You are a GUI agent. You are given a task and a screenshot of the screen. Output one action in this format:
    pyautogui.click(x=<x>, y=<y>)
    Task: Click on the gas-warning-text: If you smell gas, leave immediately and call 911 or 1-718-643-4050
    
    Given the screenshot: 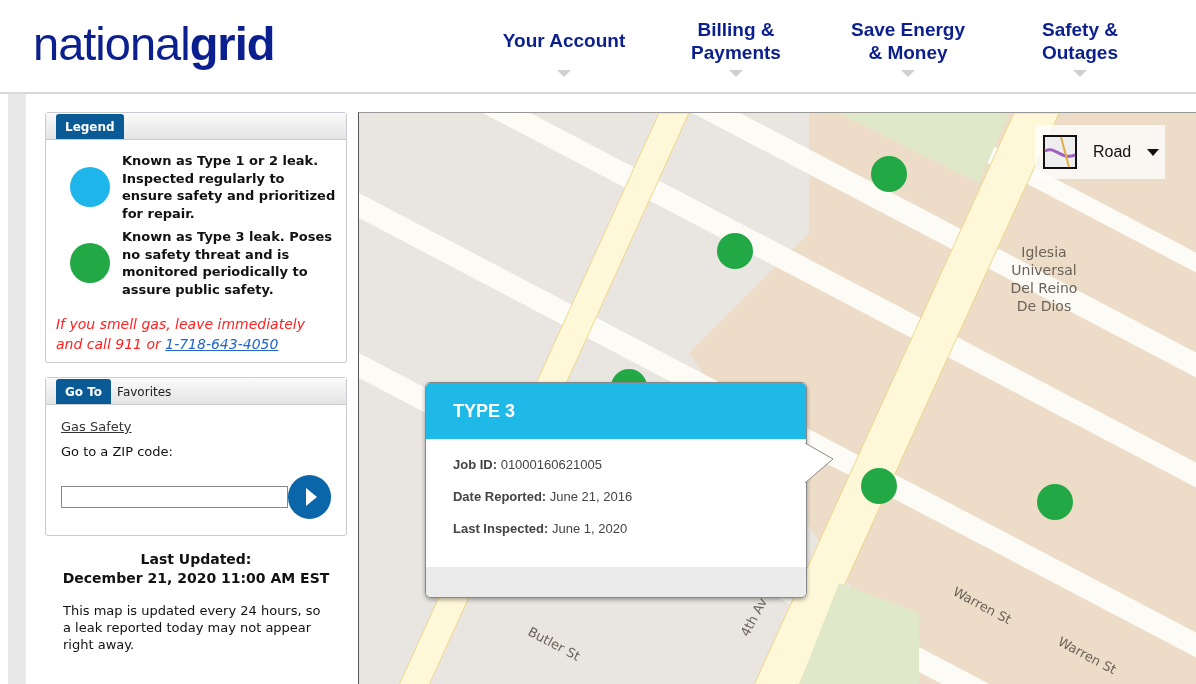 What is the action you would take?
    pyautogui.click(x=181, y=334)
    